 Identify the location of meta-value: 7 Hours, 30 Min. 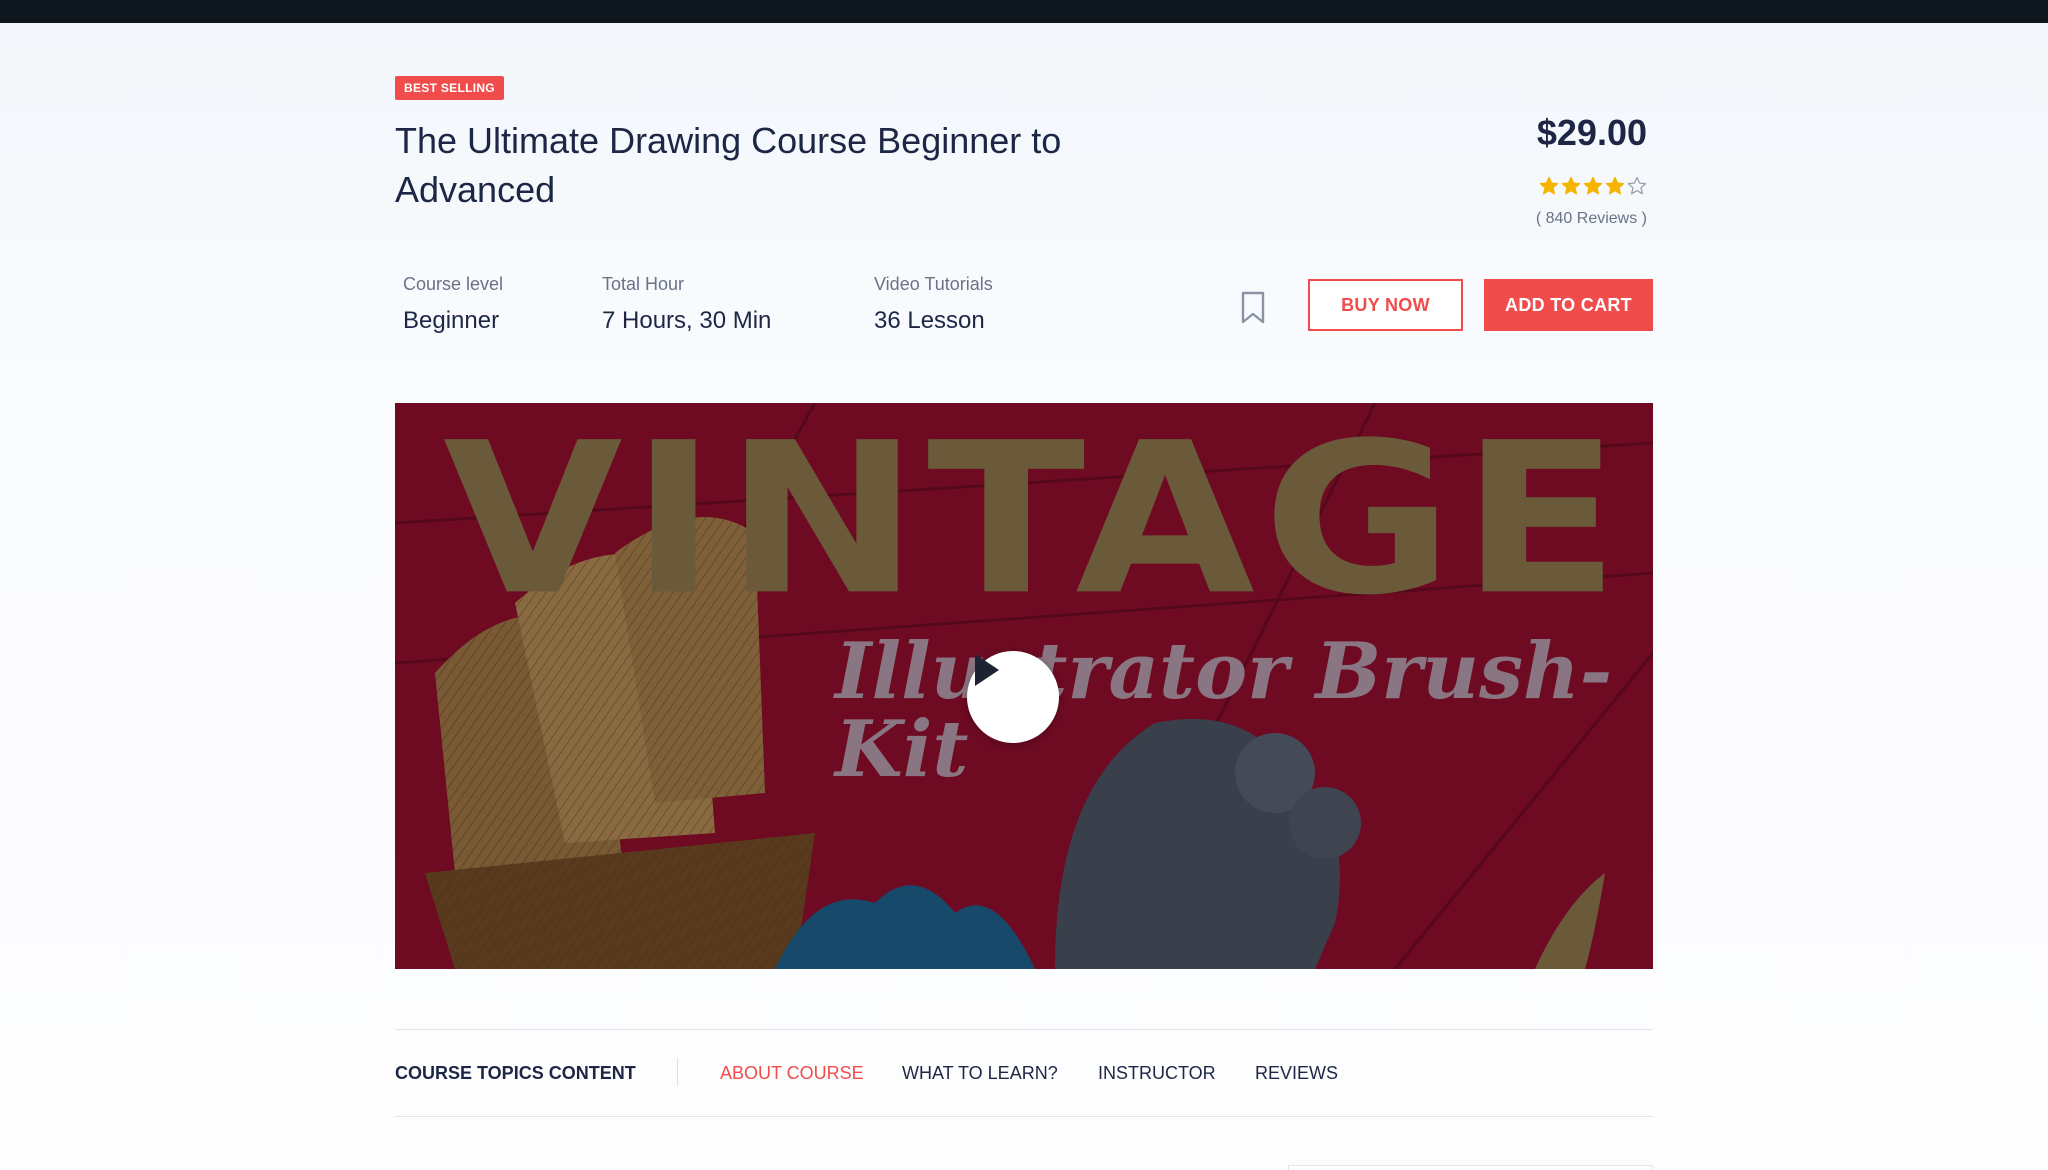
(687, 320).